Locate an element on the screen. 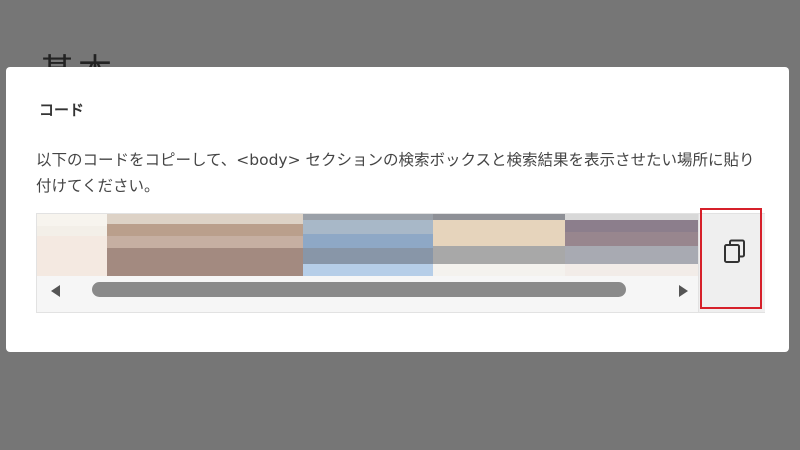 Image resolution: width=800 pixels, height=450 pixels. horizontal-scrollbar is located at coordinates (369, 290).